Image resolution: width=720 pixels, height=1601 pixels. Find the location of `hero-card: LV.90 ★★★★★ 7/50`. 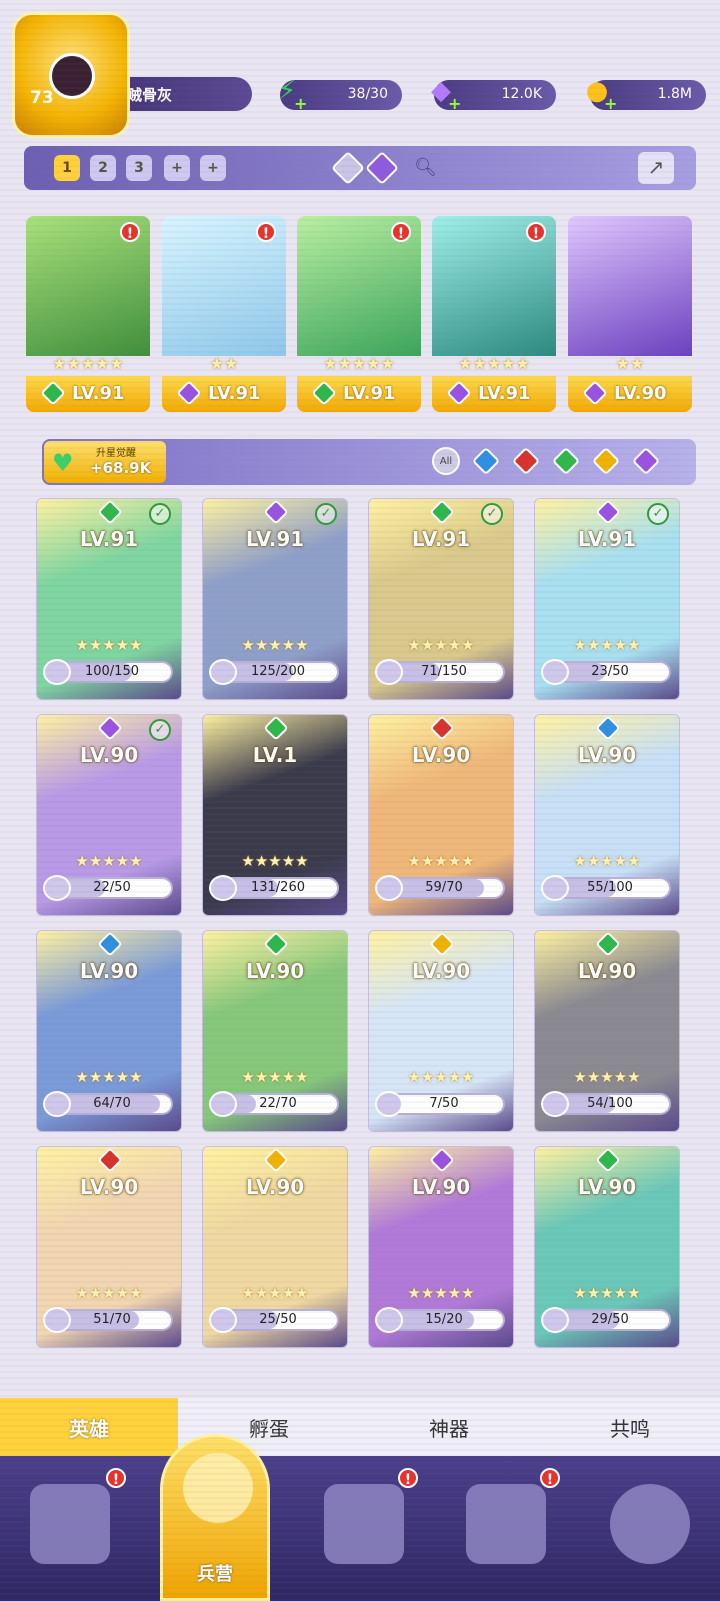

hero-card: LV.90 ★★★★★ 7/50 is located at coordinates (441, 1031).